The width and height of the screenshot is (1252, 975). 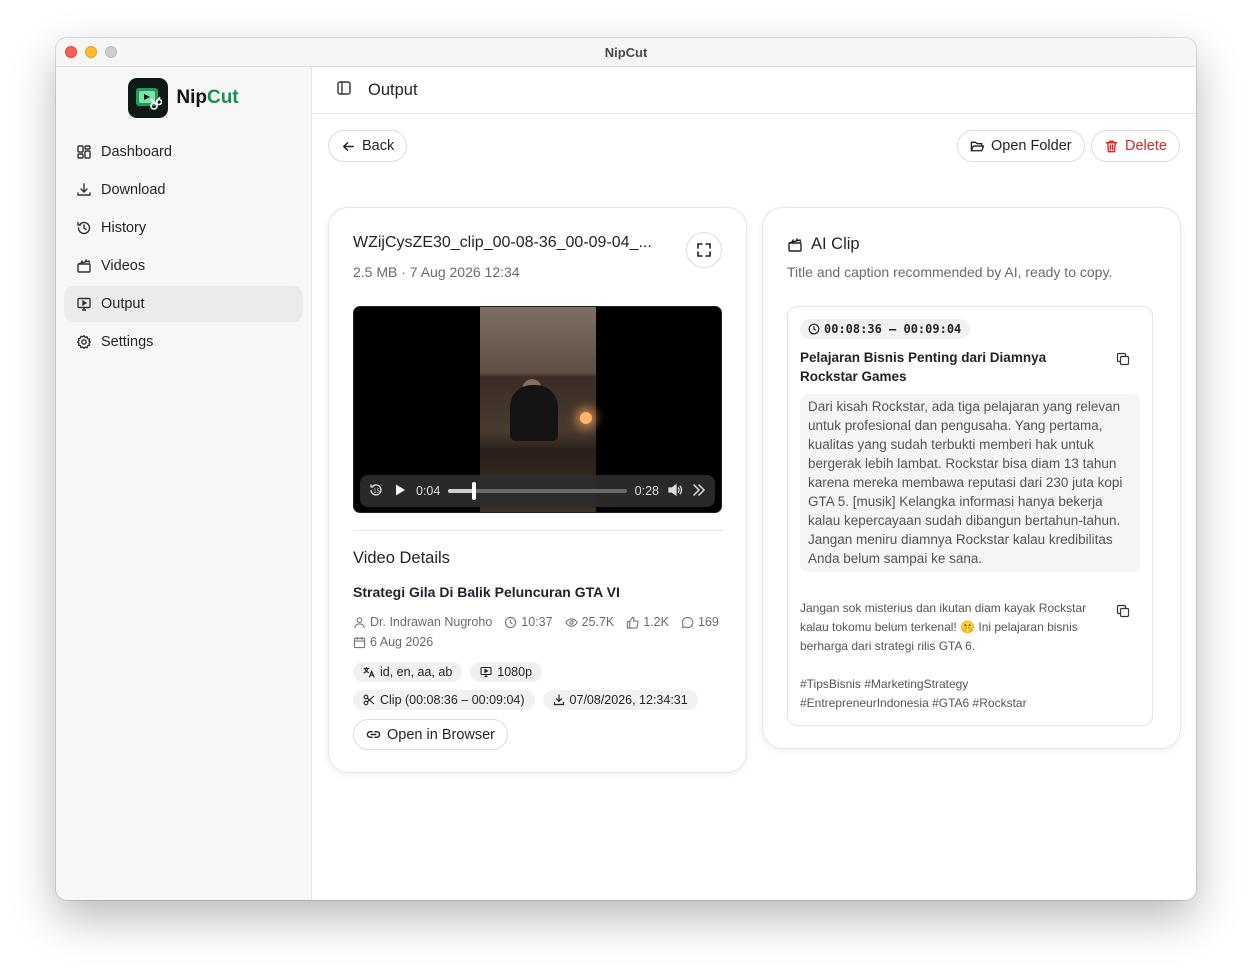 I want to click on minimize-window-button, so click(x=91, y=52).